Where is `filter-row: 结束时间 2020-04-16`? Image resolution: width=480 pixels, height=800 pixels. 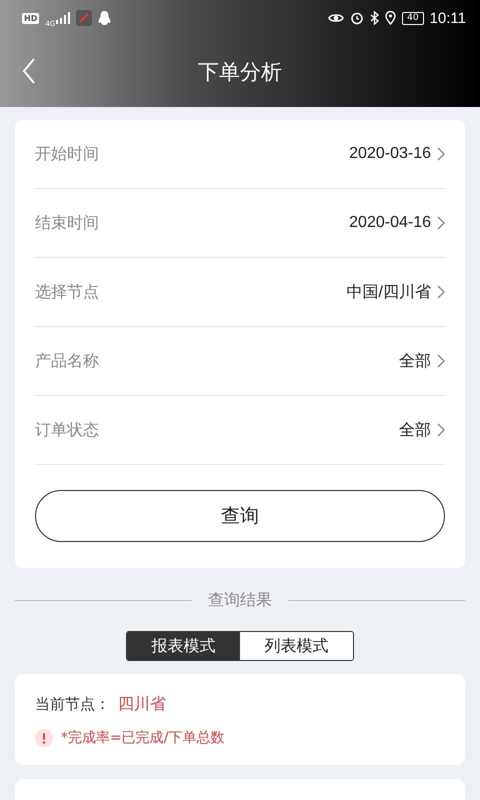 filter-row: 结束时间 2020-04-16 is located at coordinates (240, 223).